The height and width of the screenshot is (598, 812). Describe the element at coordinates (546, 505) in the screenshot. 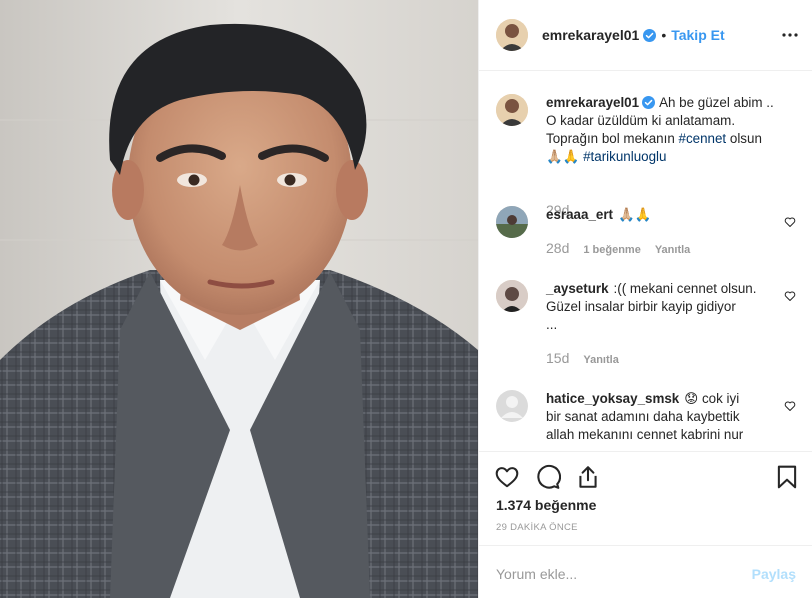

I see `like-count: 1.374 beğenme` at that location.